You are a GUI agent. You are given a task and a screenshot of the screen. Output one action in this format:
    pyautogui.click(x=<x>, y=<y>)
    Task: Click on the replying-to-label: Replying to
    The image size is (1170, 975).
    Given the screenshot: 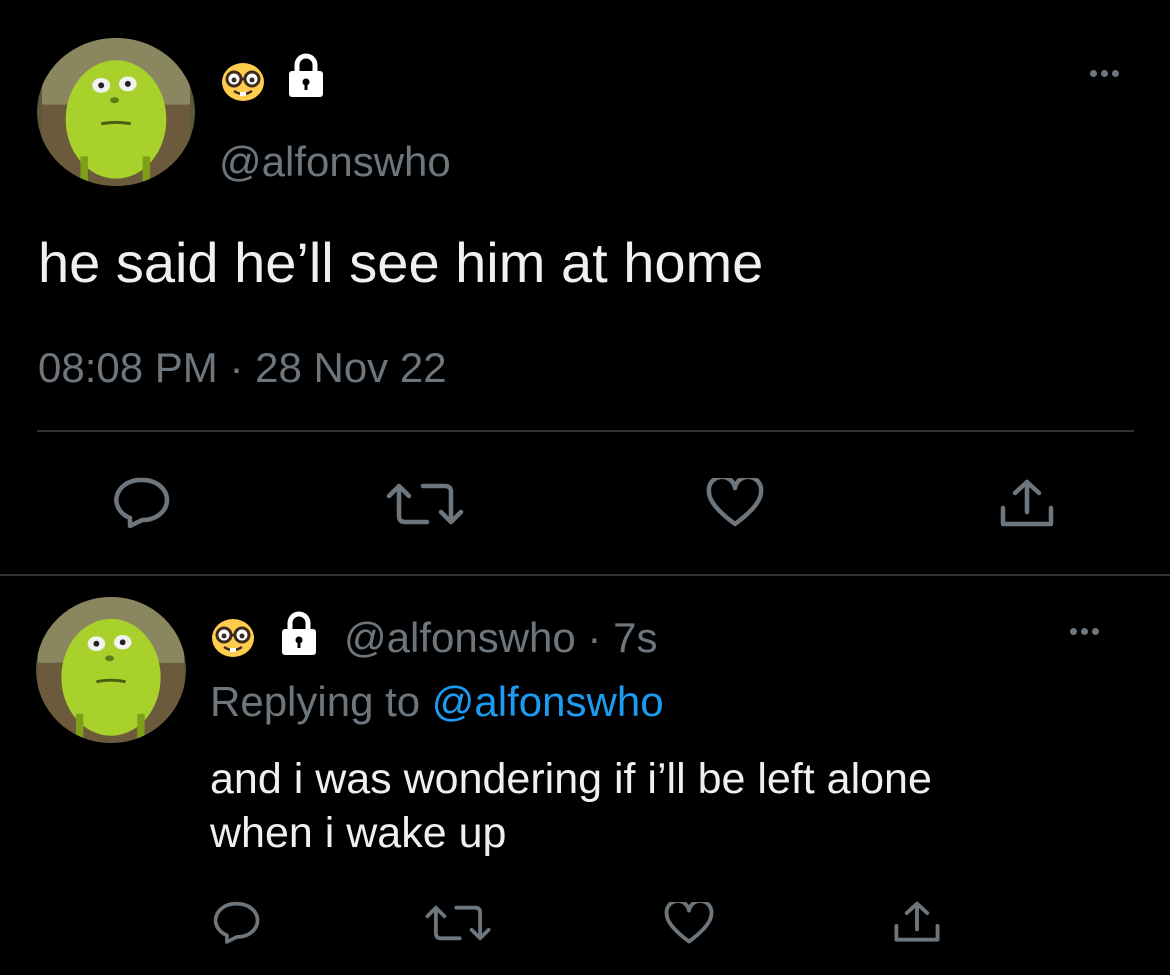 What is the action you would take?
    pyautogui.click(x=315, y=701)
    